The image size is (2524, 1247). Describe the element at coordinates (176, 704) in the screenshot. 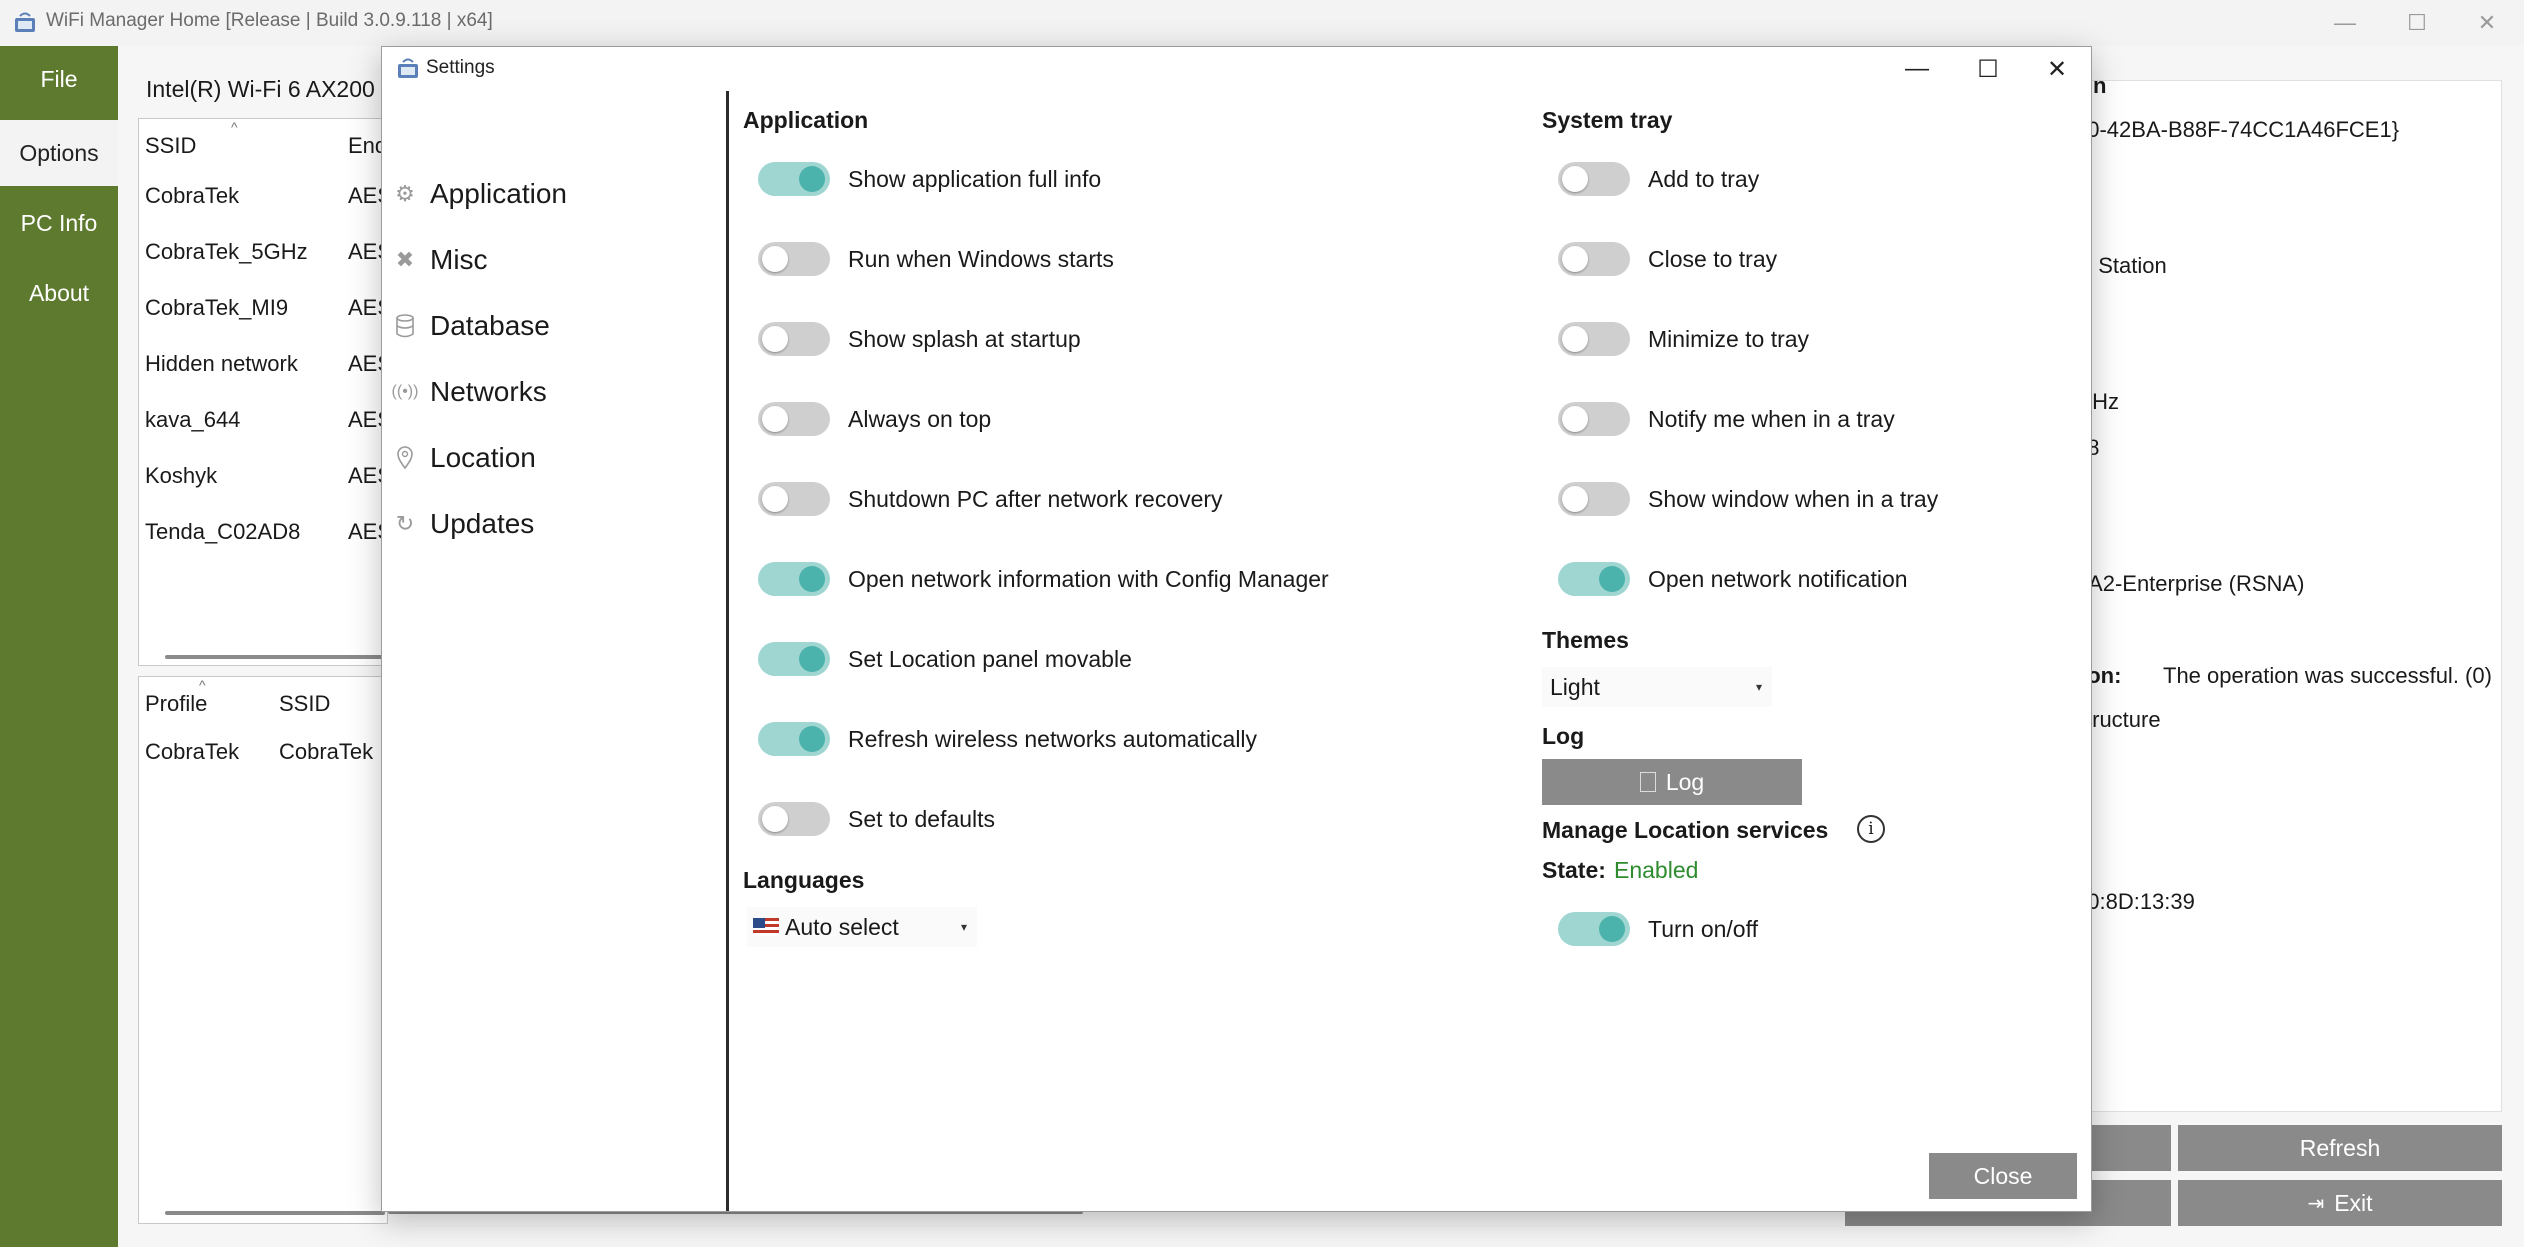

I see `column-header-profile: Profile` at that location.